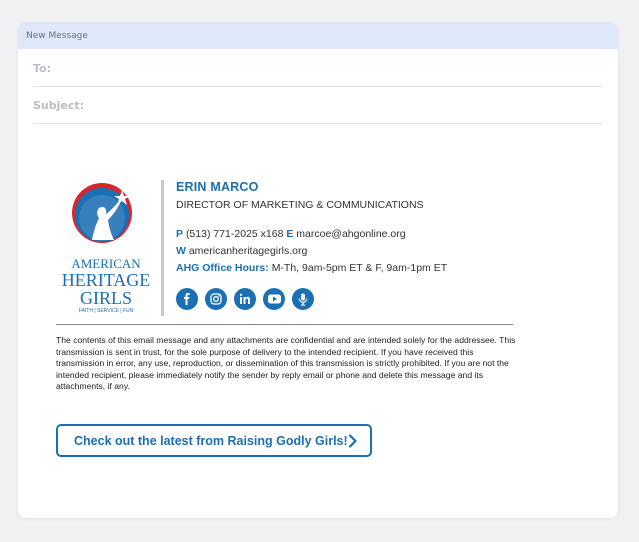 This screenshot has height=542, width=639. What do you see at coordinates (181, 251) in the screenshot?
I see `web-label: W` at bounding box center [181, 251].